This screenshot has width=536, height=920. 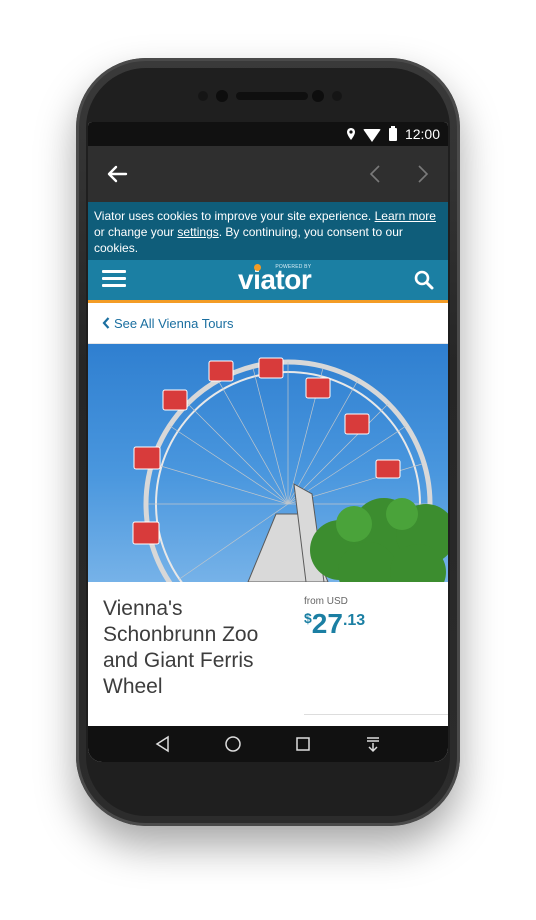 What do you see at coordinates (272, 96) in the screenshot?
I see `speaker-grille` at bounding box center [272, 96].